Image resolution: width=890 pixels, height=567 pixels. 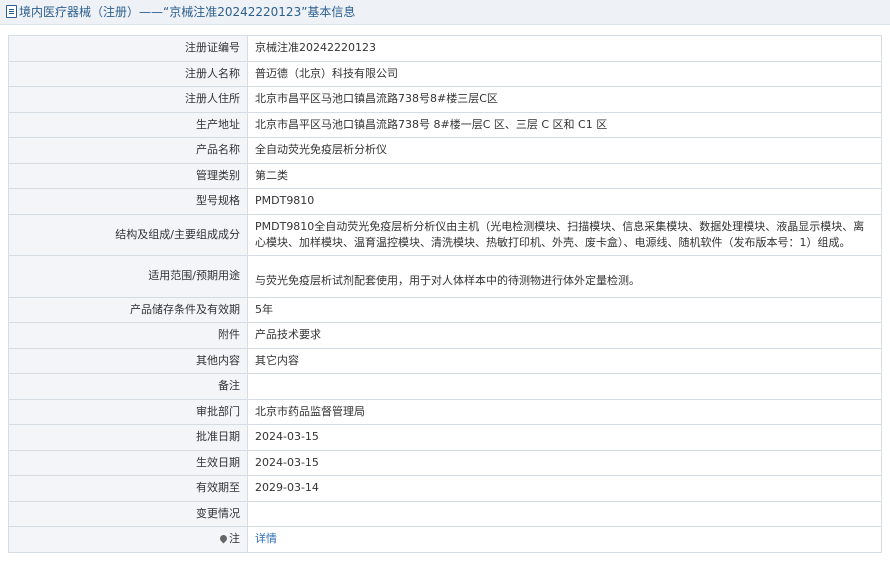 What do you see at coordinates (564, 411) in the screenshot?
I see `row-value: 北京市药品监督管理局` at bounding box center [564, 411].